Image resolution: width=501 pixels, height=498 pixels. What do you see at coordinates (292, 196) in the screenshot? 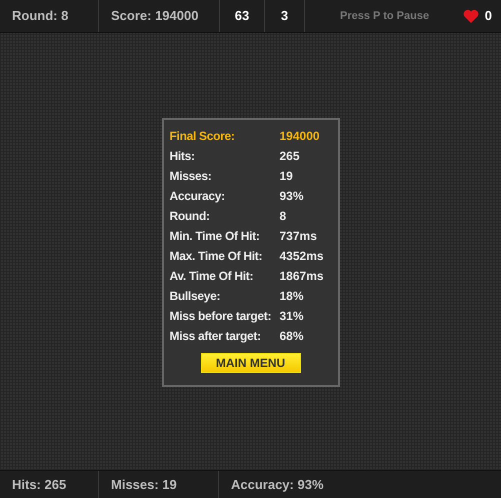
I see `stat-value: 93%` at bounding box center [292, 196].